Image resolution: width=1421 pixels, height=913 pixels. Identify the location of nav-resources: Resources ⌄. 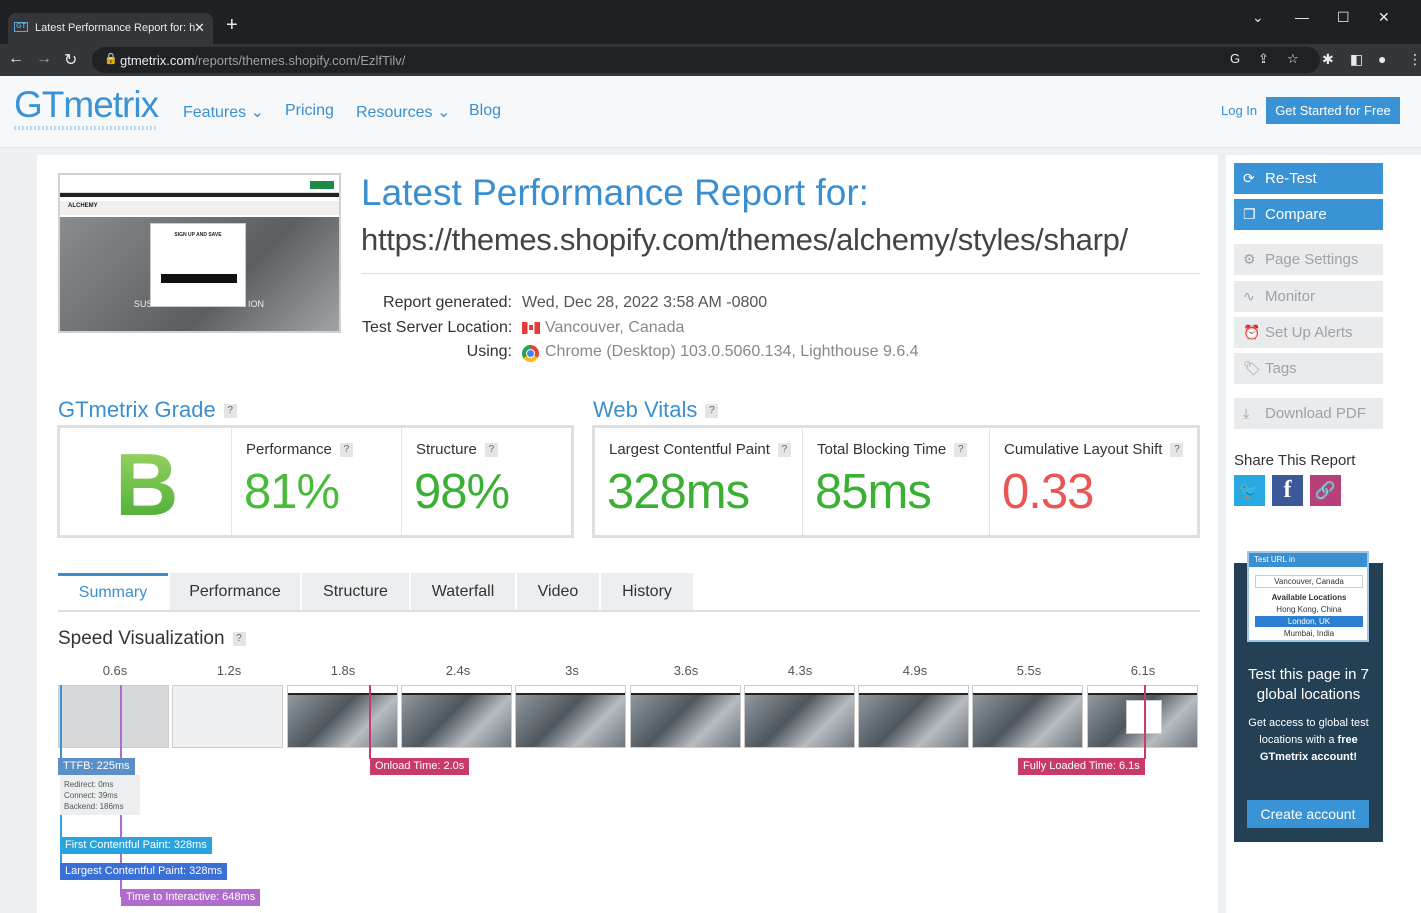
(403, 112).